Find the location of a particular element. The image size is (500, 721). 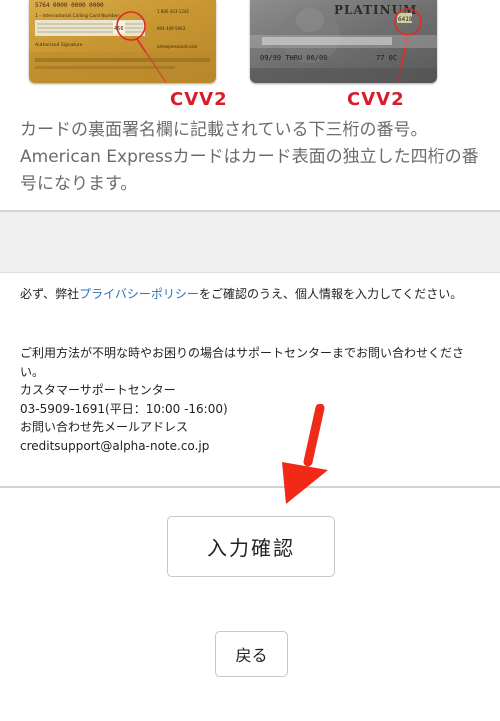

support-email: creditsupport@alpha-note.co.jp is located at coordinates (115, 445).